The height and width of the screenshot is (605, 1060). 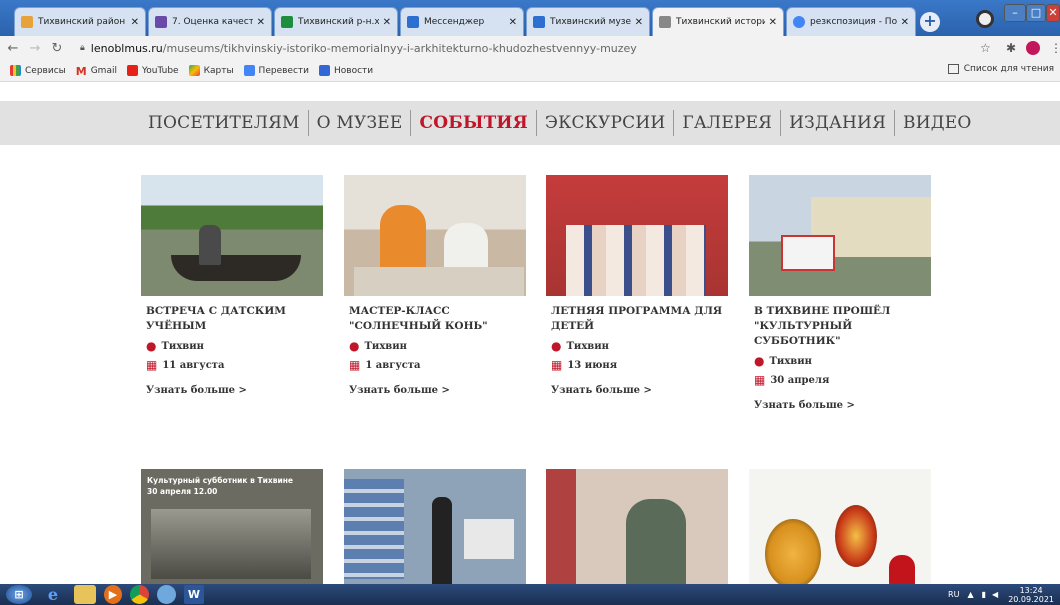 What do you see at coordinates (1011, 48) in the screenshot?
I see `extensions-icon: ✱` at bounding box center [1011, 48].